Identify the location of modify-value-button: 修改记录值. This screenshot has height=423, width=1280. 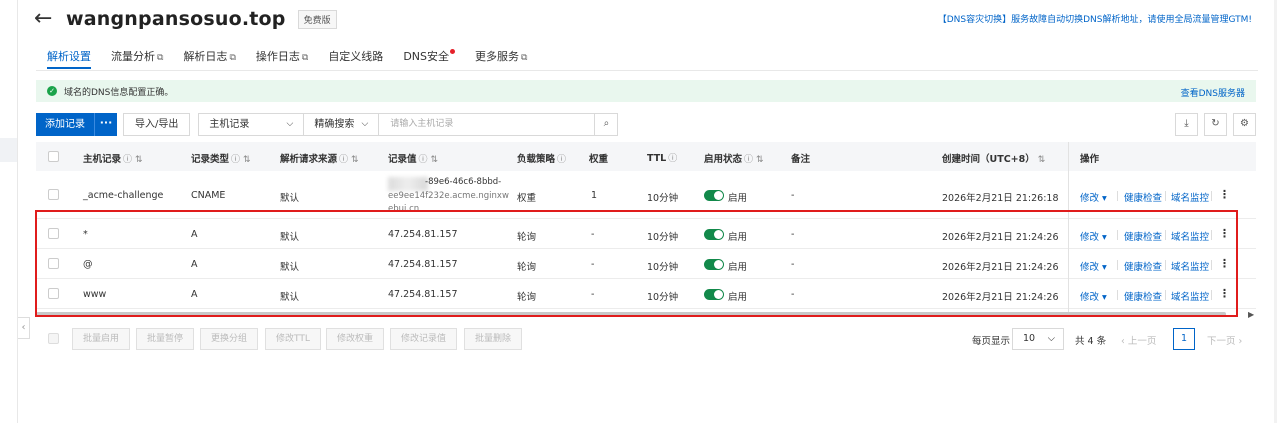
(424, 339).